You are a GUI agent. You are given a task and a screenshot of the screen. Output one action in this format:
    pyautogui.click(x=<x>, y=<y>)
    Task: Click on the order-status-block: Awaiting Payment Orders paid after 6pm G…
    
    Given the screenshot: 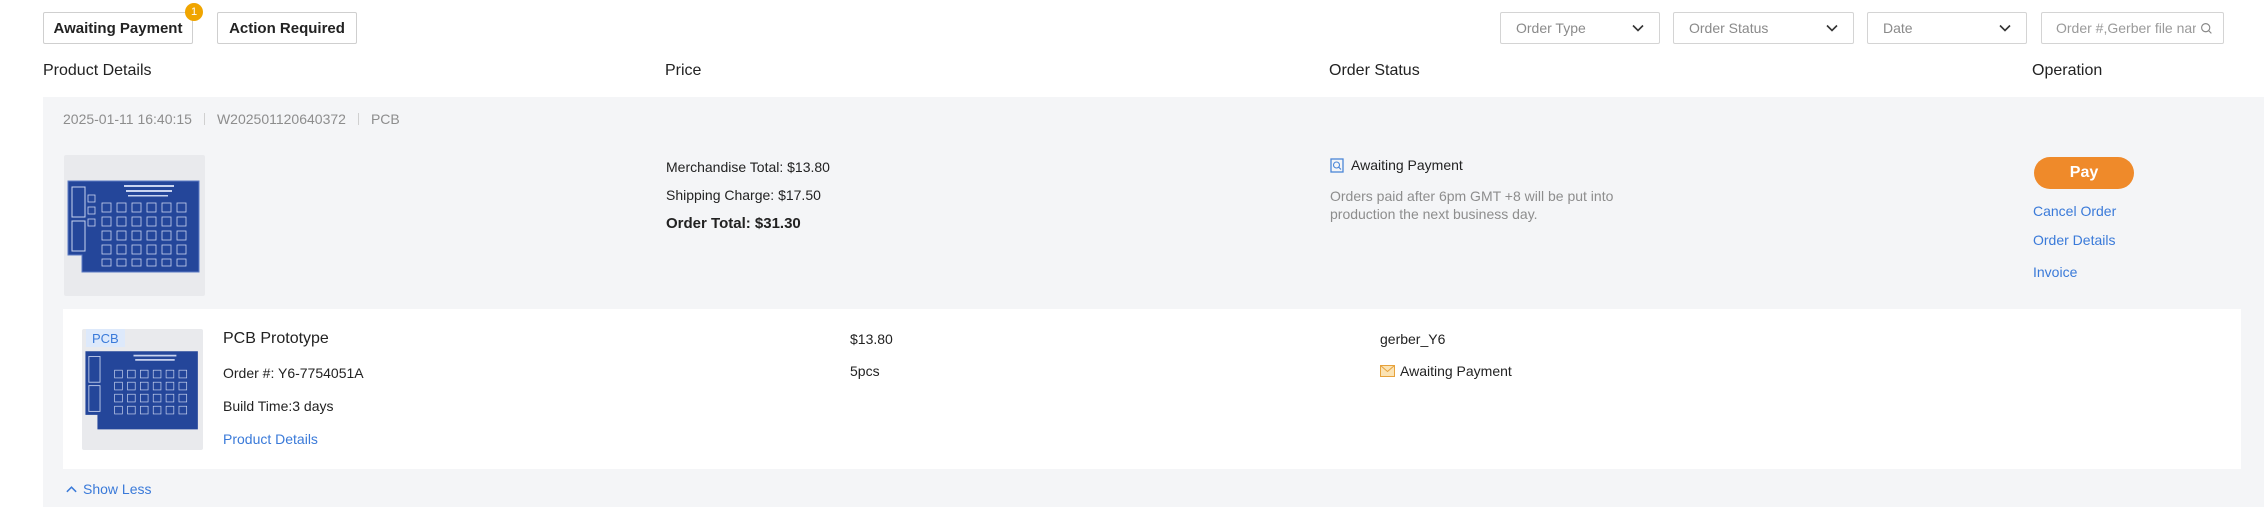 What is the action you would take?
    pyautogui.click(x=1475, y=190)
    